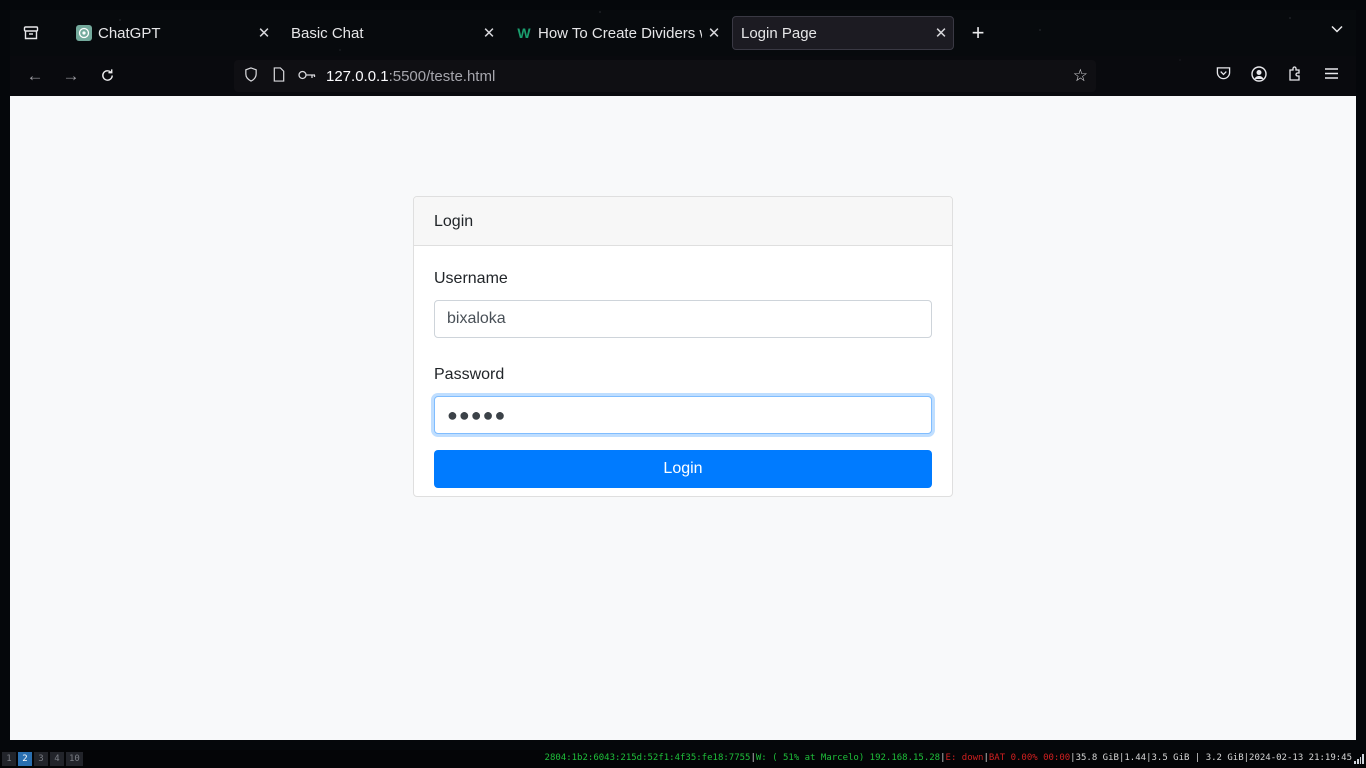 This screenshot has width=1366, height=768. Describe the element at coordinates (84, 33) in the screenshot. I see `chatgpt-icon` at that location.